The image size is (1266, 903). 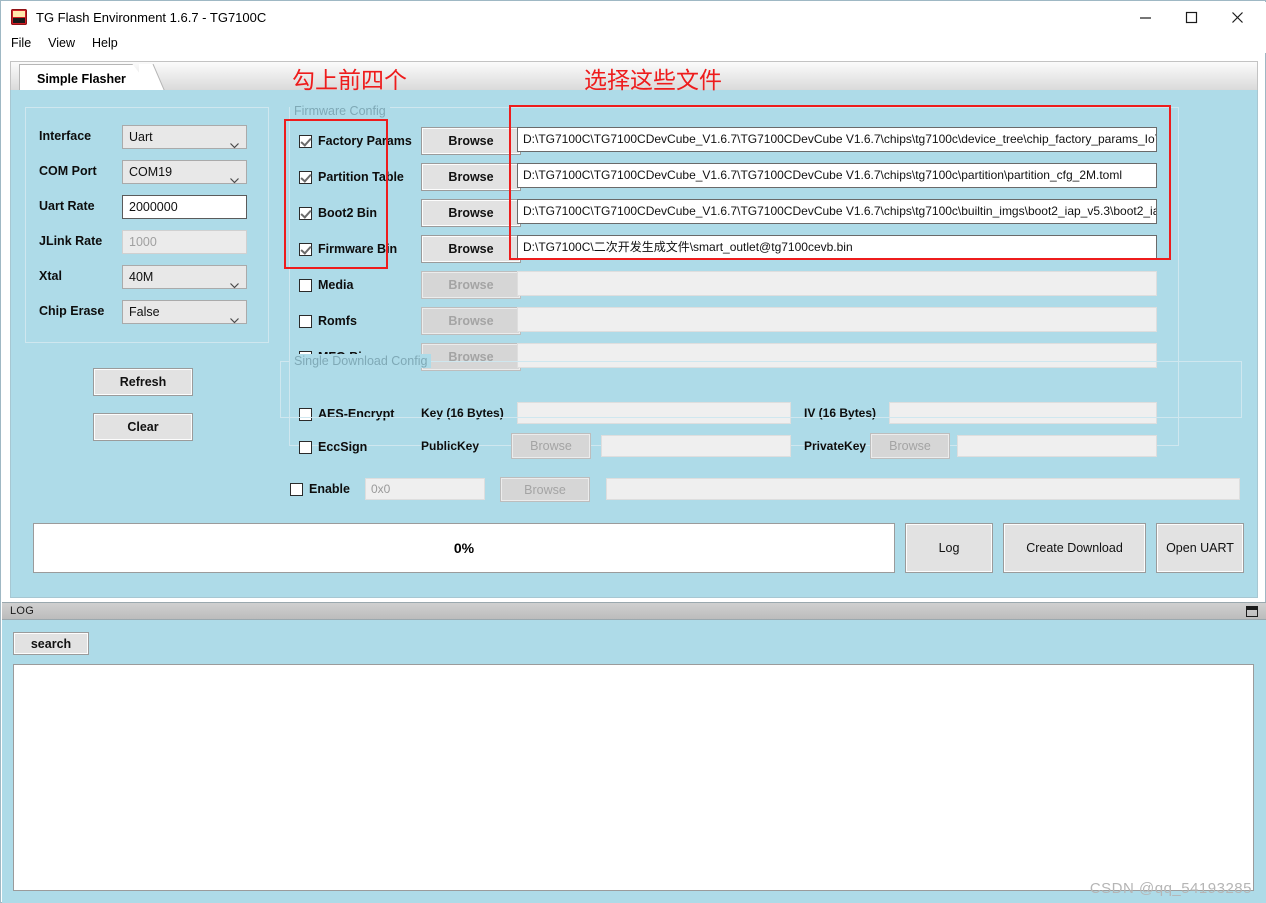 What do you see at coordinates (67, 206) in the screenshot?
I see `label-uart-rate: Uart Rate` at bounding box center [67, 206].